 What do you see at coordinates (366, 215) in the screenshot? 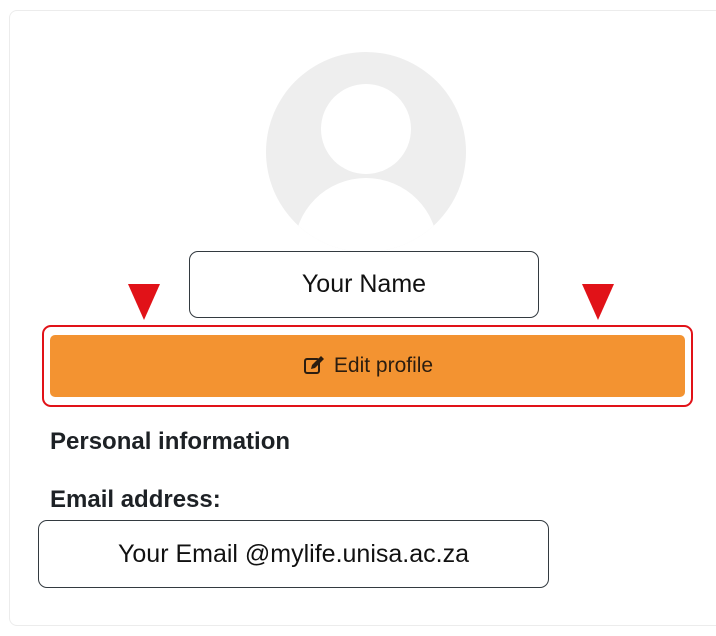
I see `avatar-body-shape` at bounding box center [366, 215].